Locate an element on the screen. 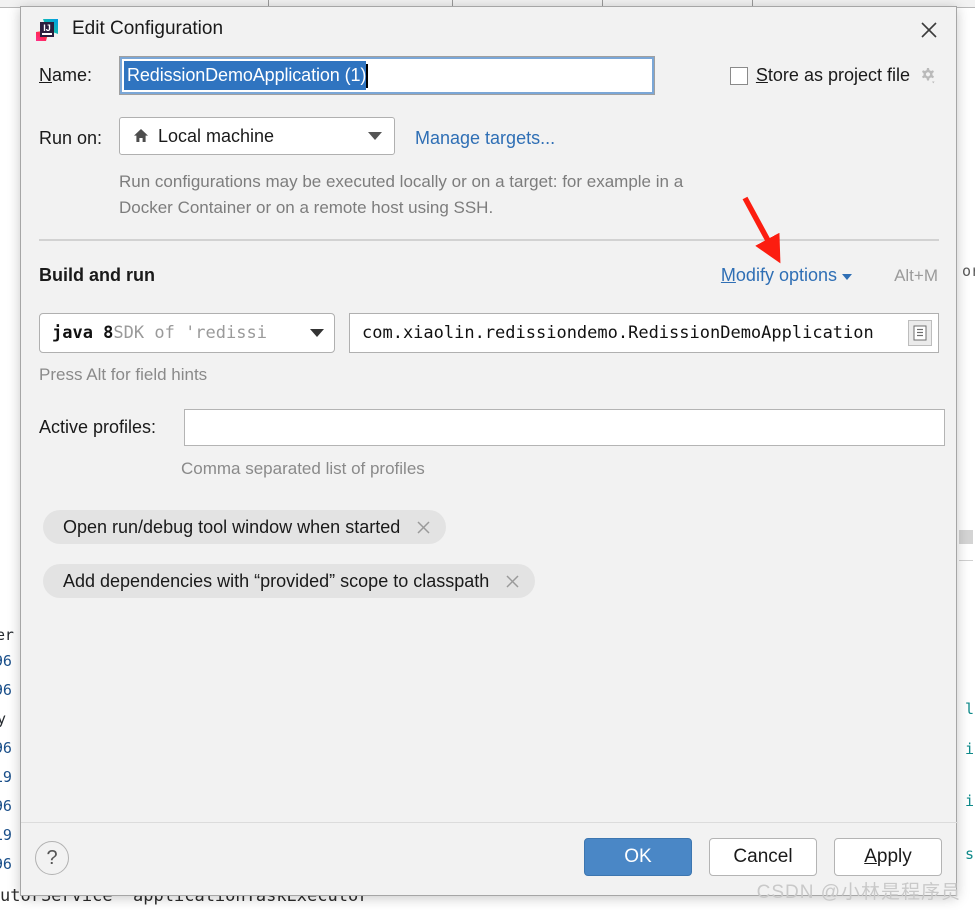 The width and height of the screenshot is (975, 910). run-on-label: Run on: is located at coordinates (71, 138).